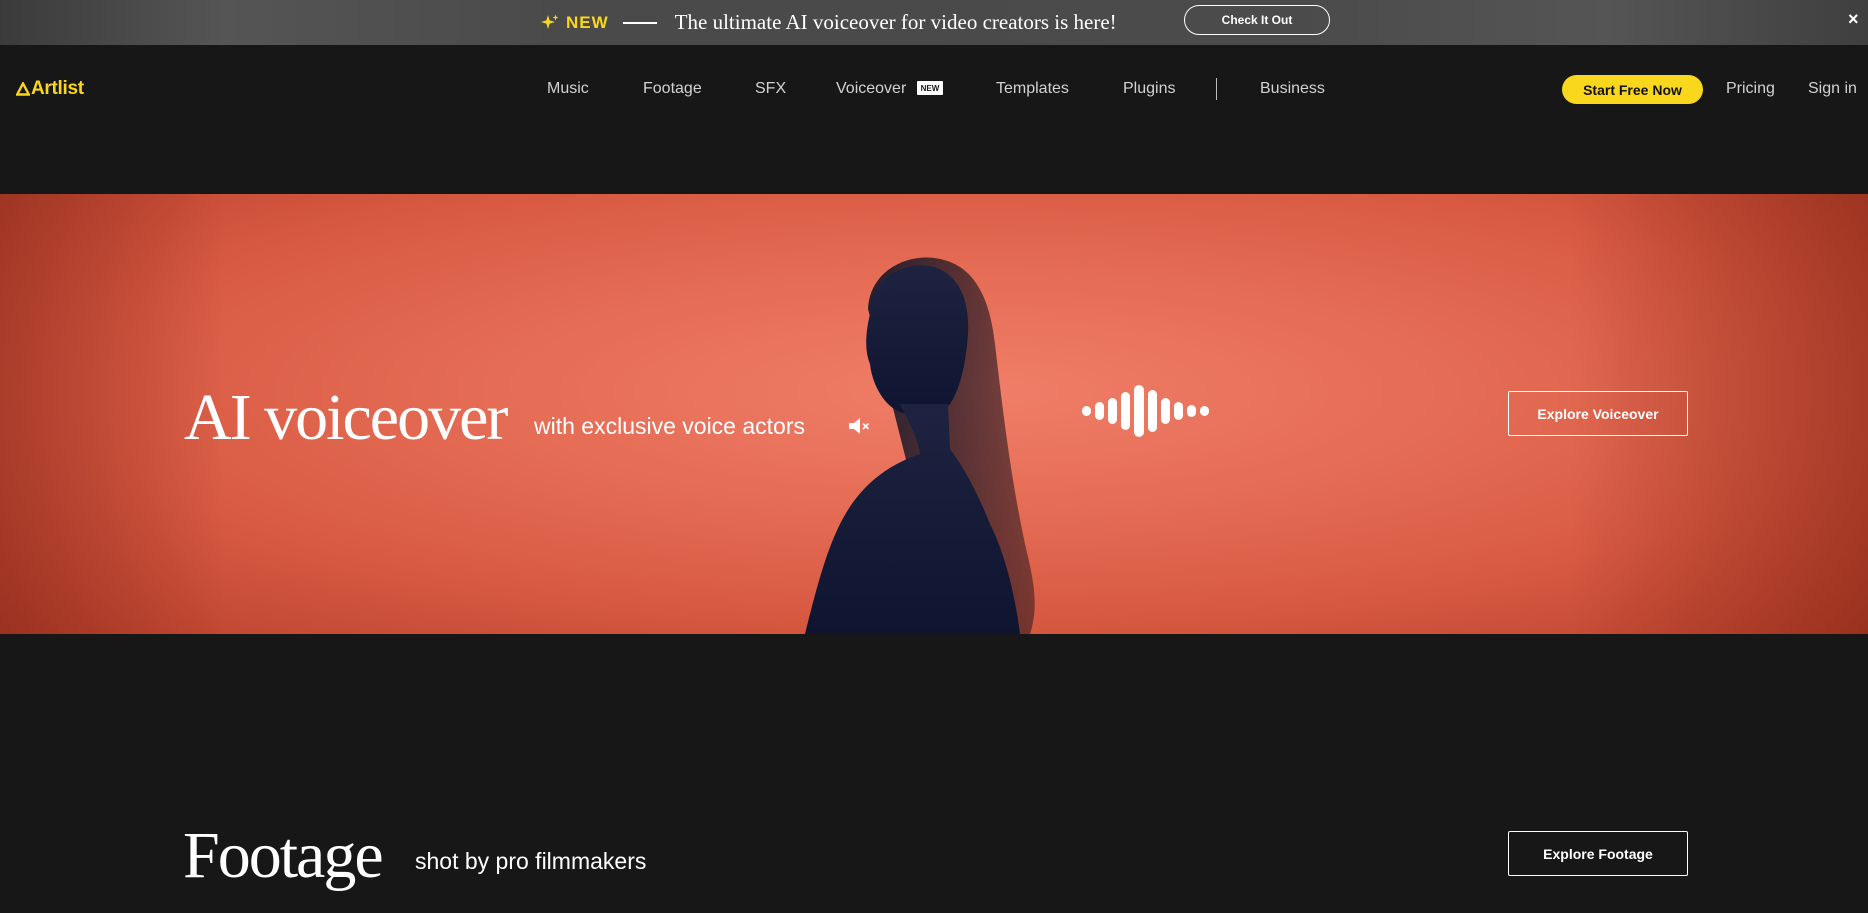 Image resolution: width=1868 pixels, height=913 pixels. Describe the element at coordinates (672, 89) in the screenshot. I see `nav-item-footage: Footage` at that location.